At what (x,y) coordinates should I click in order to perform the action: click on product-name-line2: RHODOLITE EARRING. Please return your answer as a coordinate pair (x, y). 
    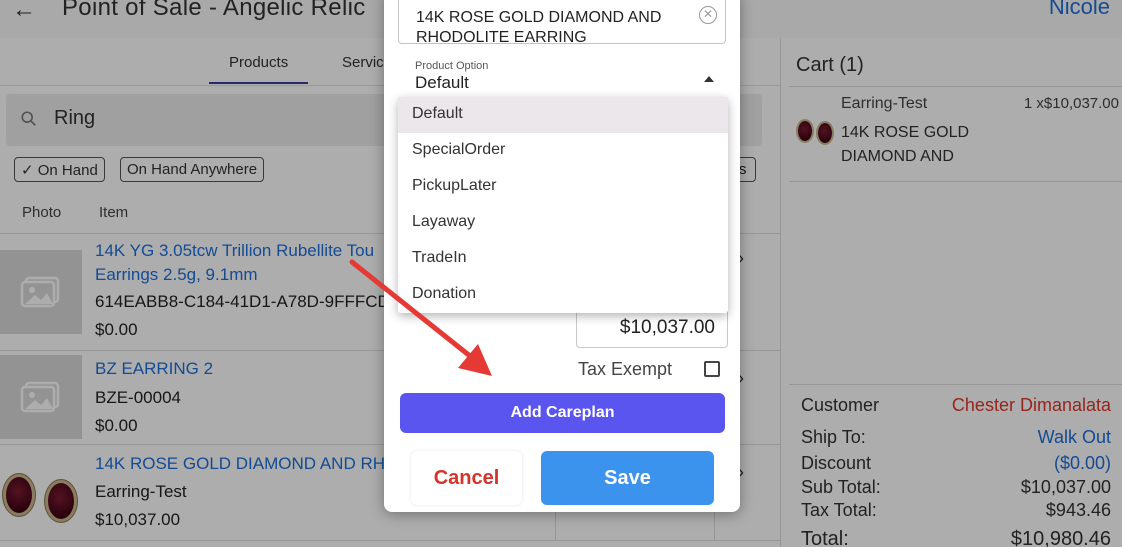
    Looking at the image, I should click on (501, 37).